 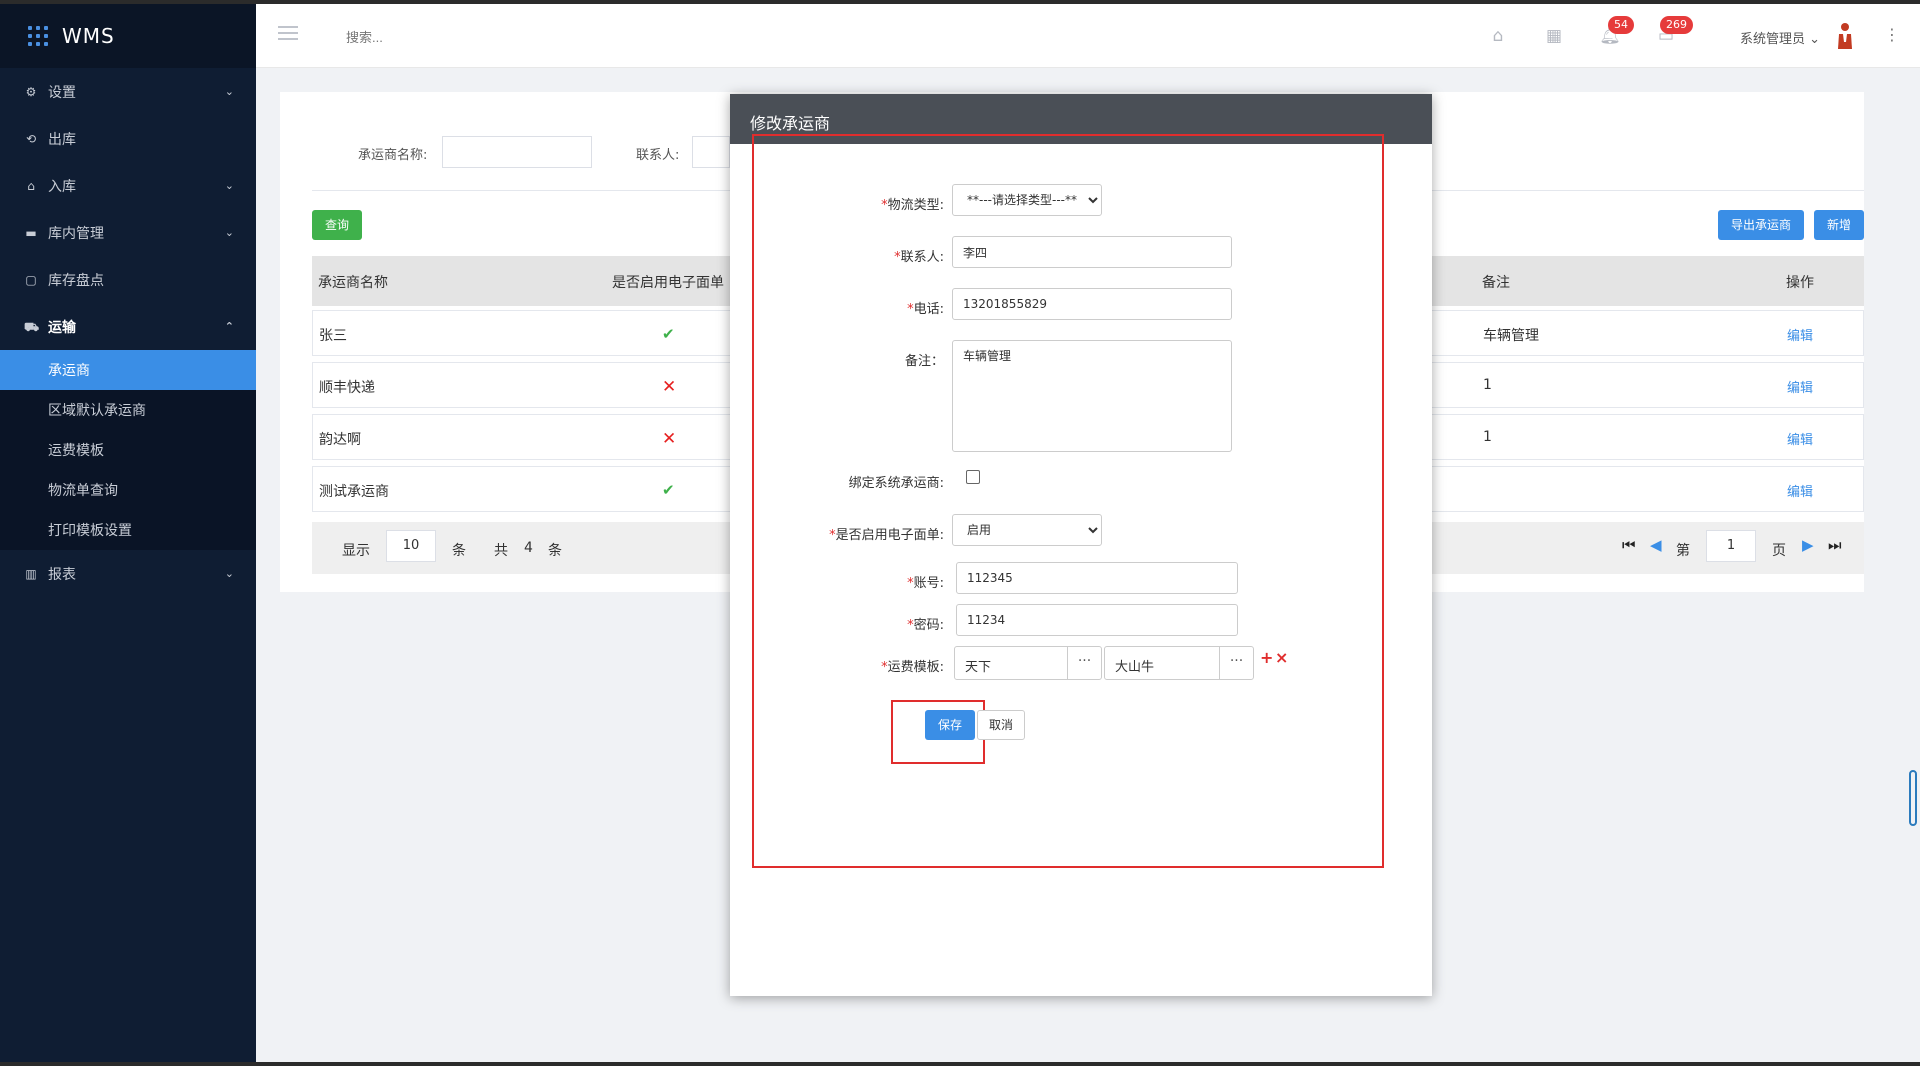 What do you see at coordinates (1028, 663) in the screenshot?
I see `freight-template-picker-1: 天下 ···` at bounding box center [1028, 663].